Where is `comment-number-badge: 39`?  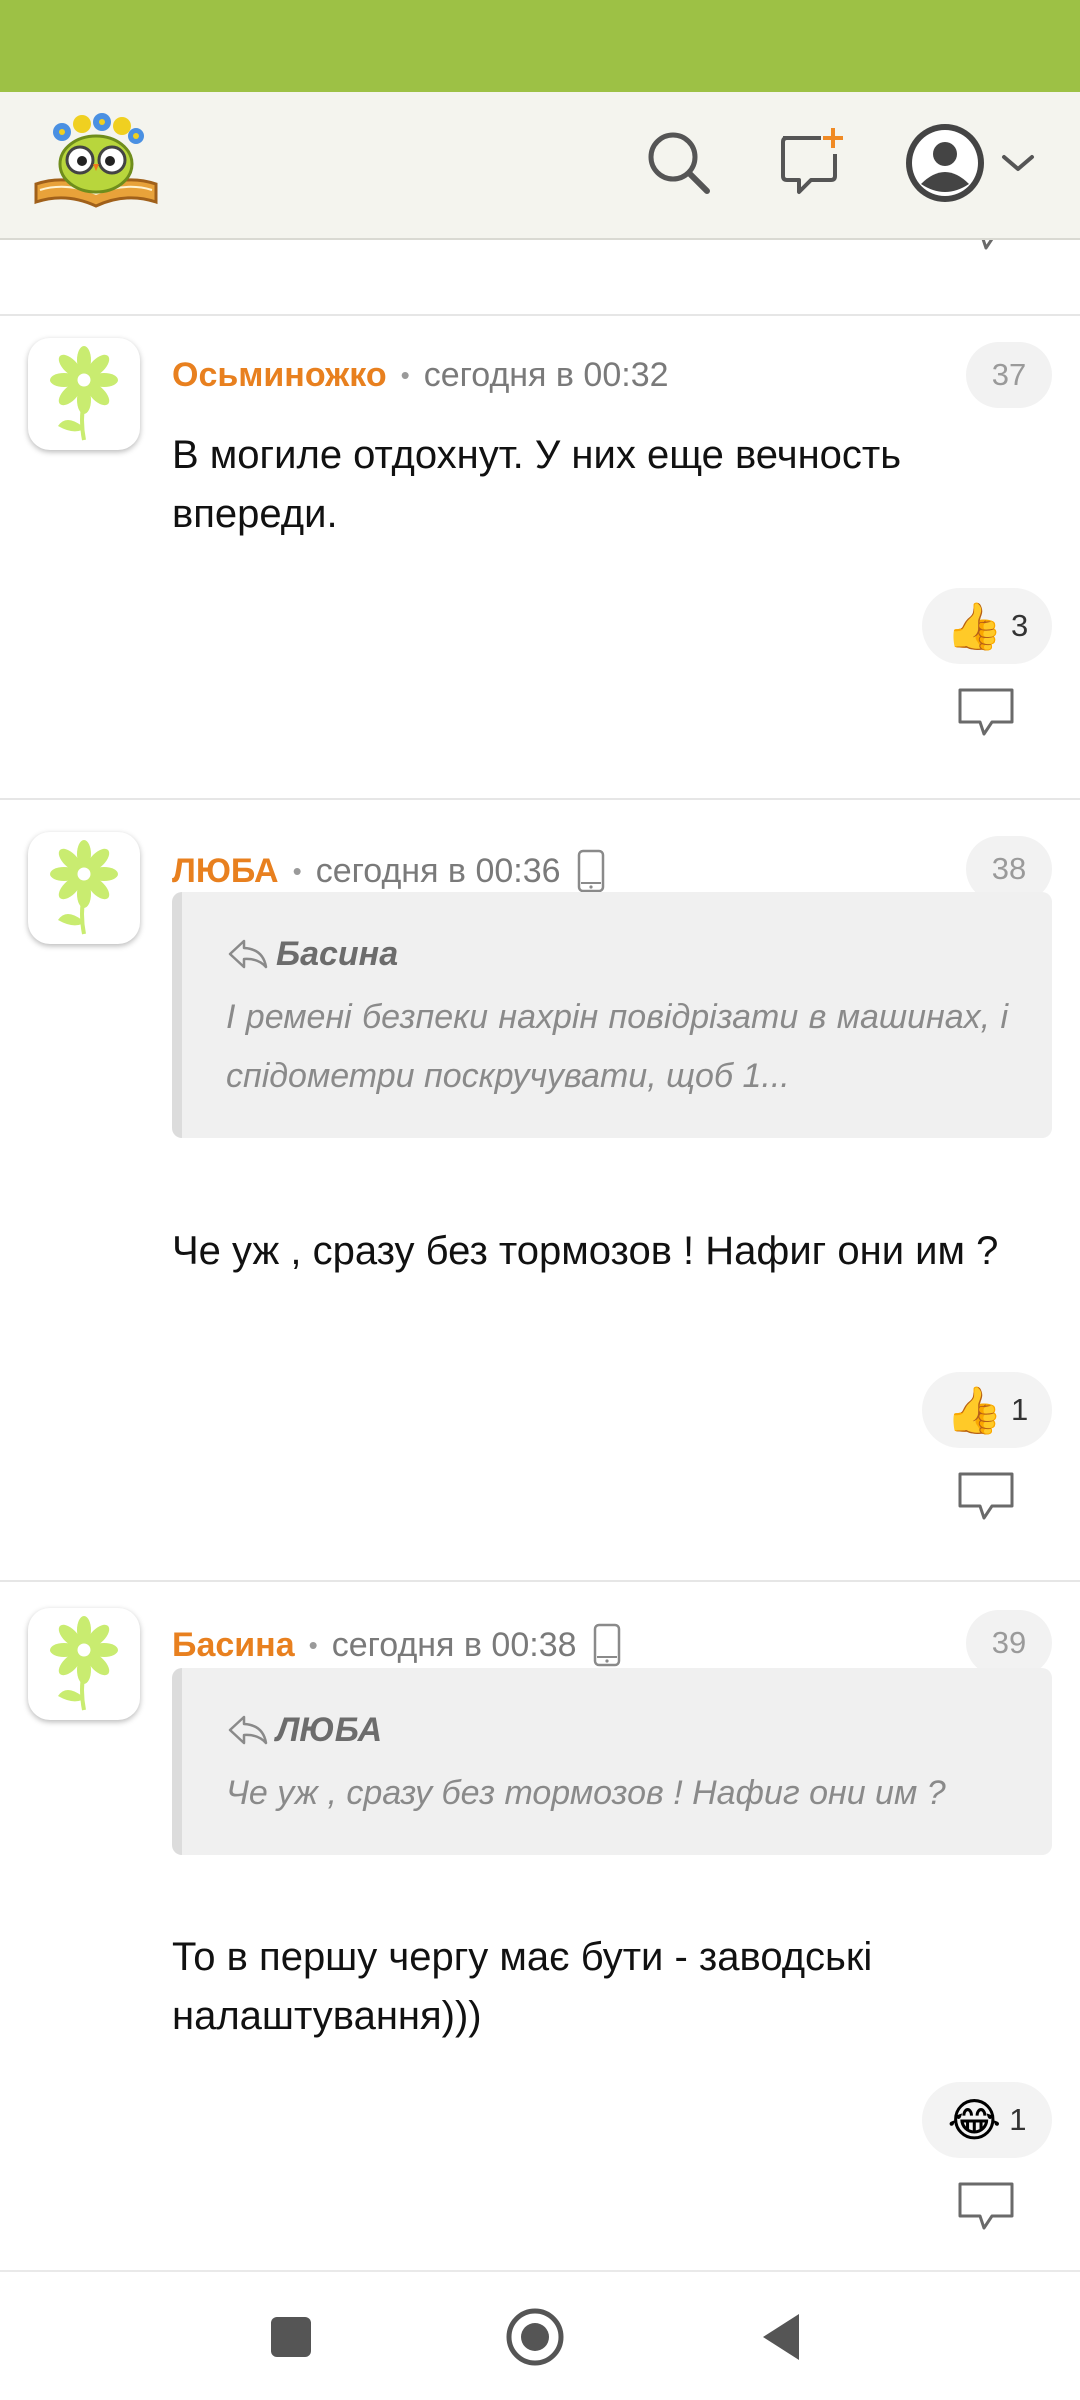 comment-number-badge: 39 is located at coordinates (1009, 1643).